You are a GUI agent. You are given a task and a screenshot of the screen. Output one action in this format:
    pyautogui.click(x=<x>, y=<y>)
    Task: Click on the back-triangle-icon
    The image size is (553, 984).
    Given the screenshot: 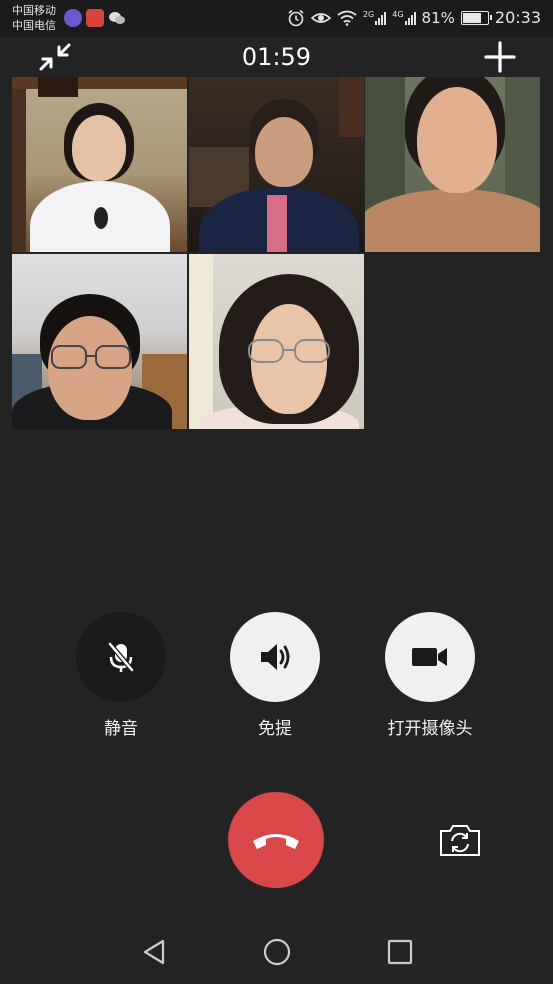 What is the action you would take?
    pyautogui.click(x=154, y=952)
    